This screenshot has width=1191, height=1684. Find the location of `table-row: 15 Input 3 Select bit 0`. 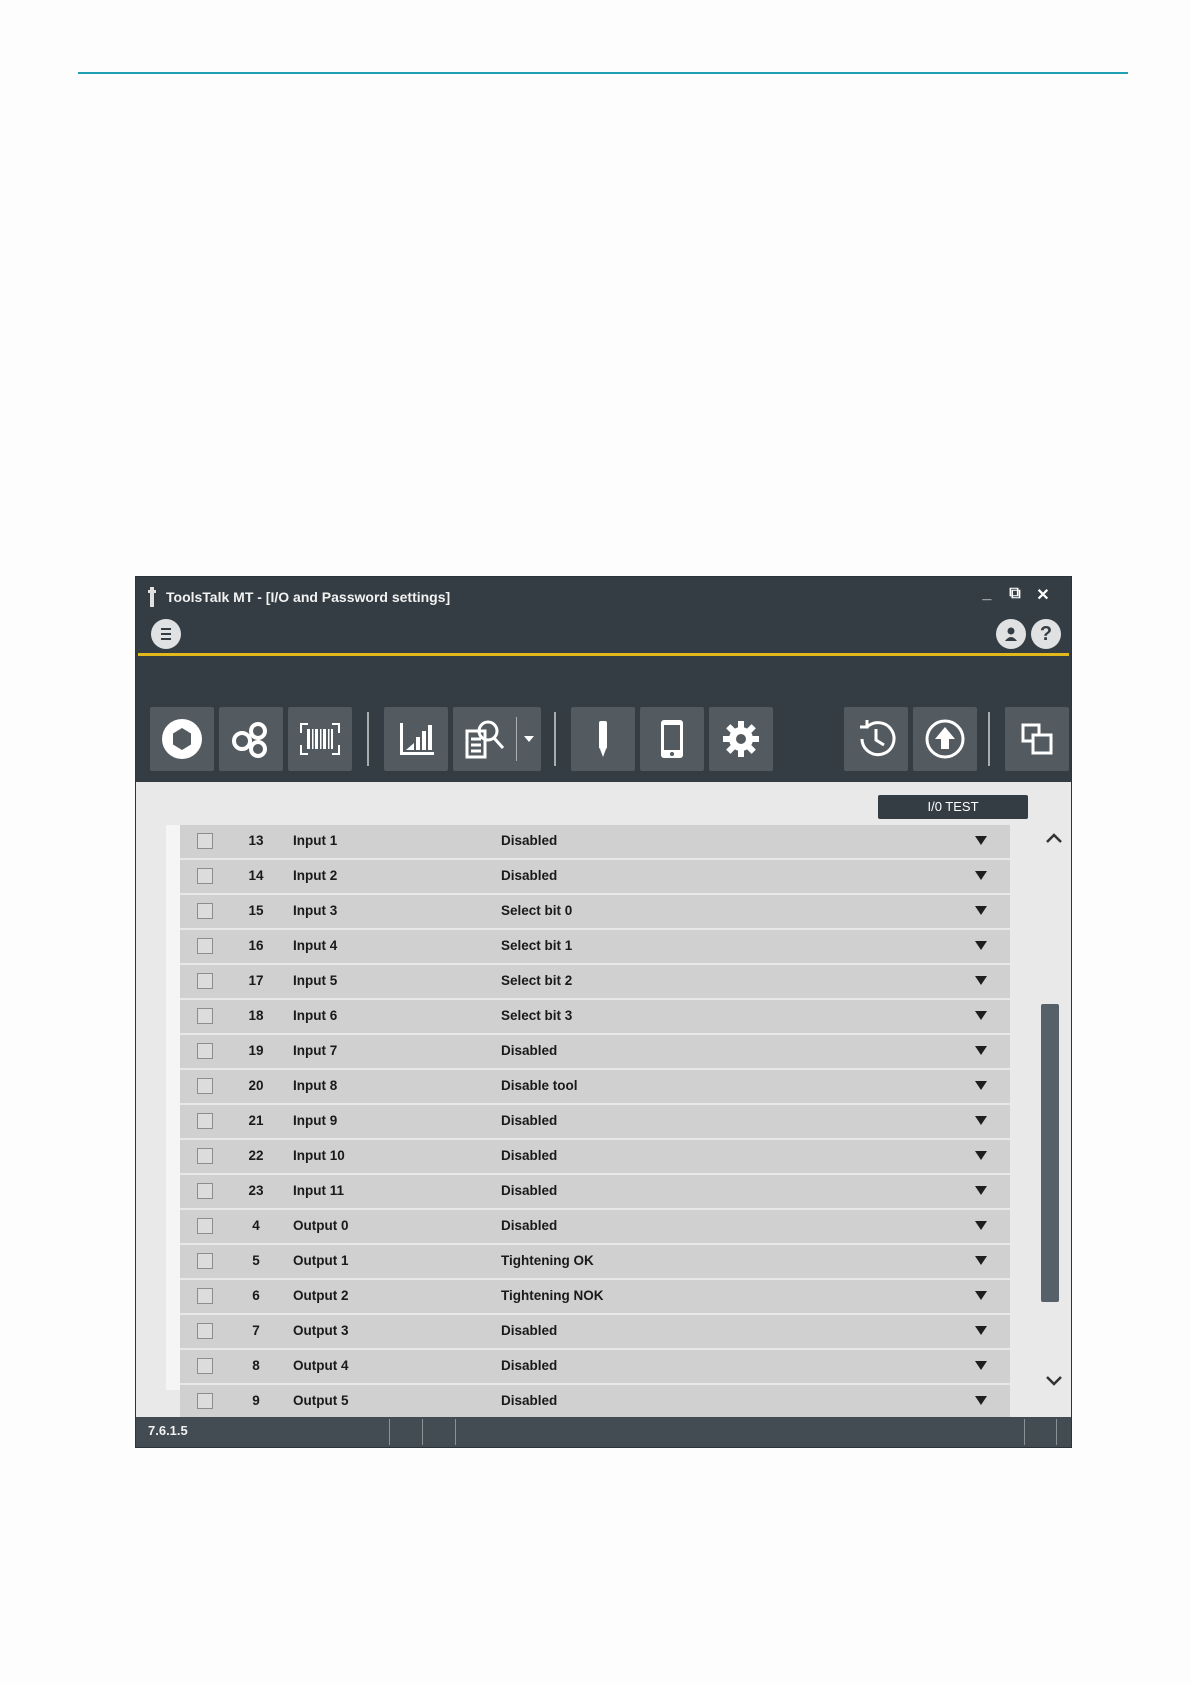

table-row: 15 Input 3 Select bit 0 is located at coordinates (595, 912).